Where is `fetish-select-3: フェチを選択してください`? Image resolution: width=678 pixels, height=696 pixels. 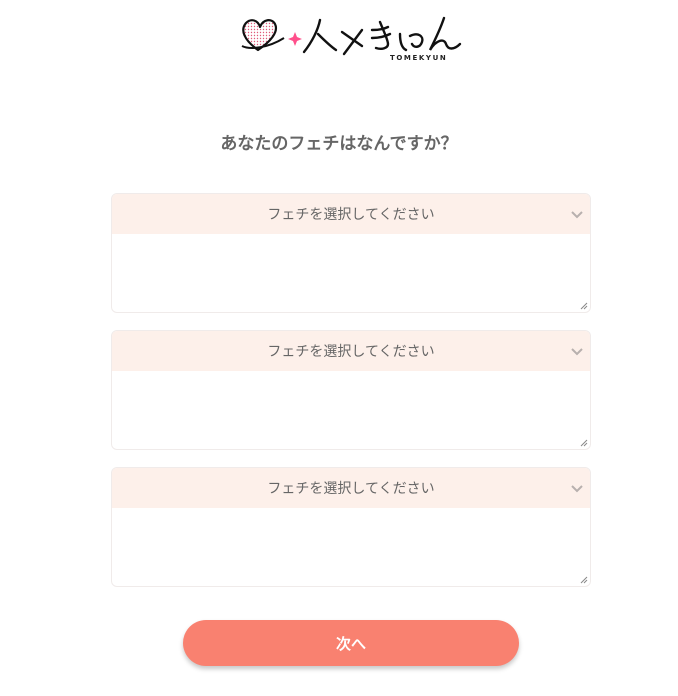 fetish-select-3: フェチを選択してください is located at coordinates (351, 488).